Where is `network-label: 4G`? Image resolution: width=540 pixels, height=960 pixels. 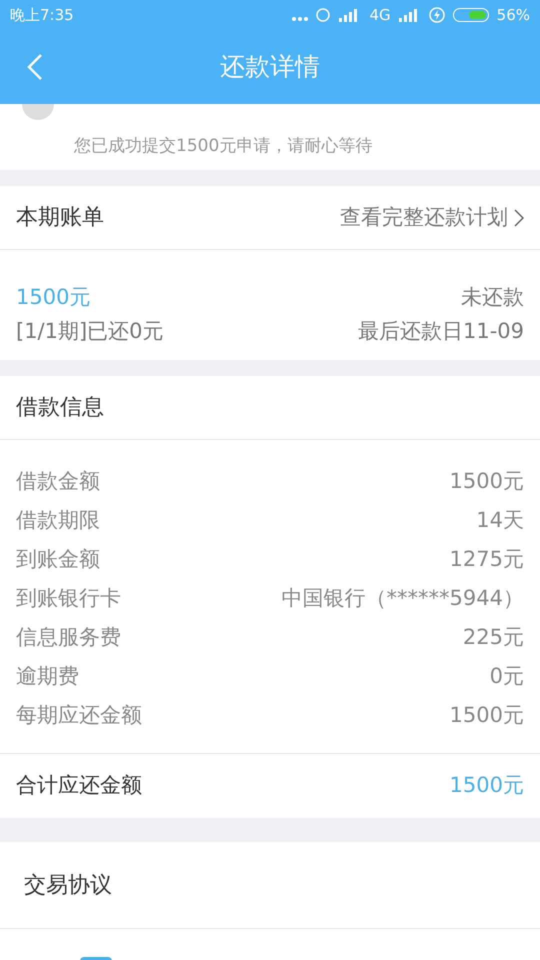 network-label: 4G is located at coordinates (380, 15).